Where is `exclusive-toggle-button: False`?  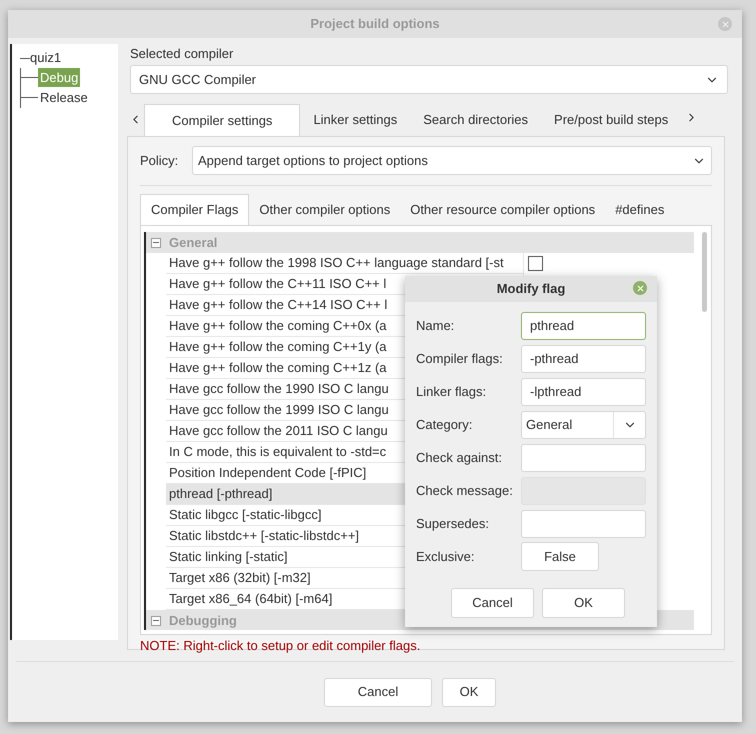
exclusive-toggle-button: False is located at coordinates (560, 556).